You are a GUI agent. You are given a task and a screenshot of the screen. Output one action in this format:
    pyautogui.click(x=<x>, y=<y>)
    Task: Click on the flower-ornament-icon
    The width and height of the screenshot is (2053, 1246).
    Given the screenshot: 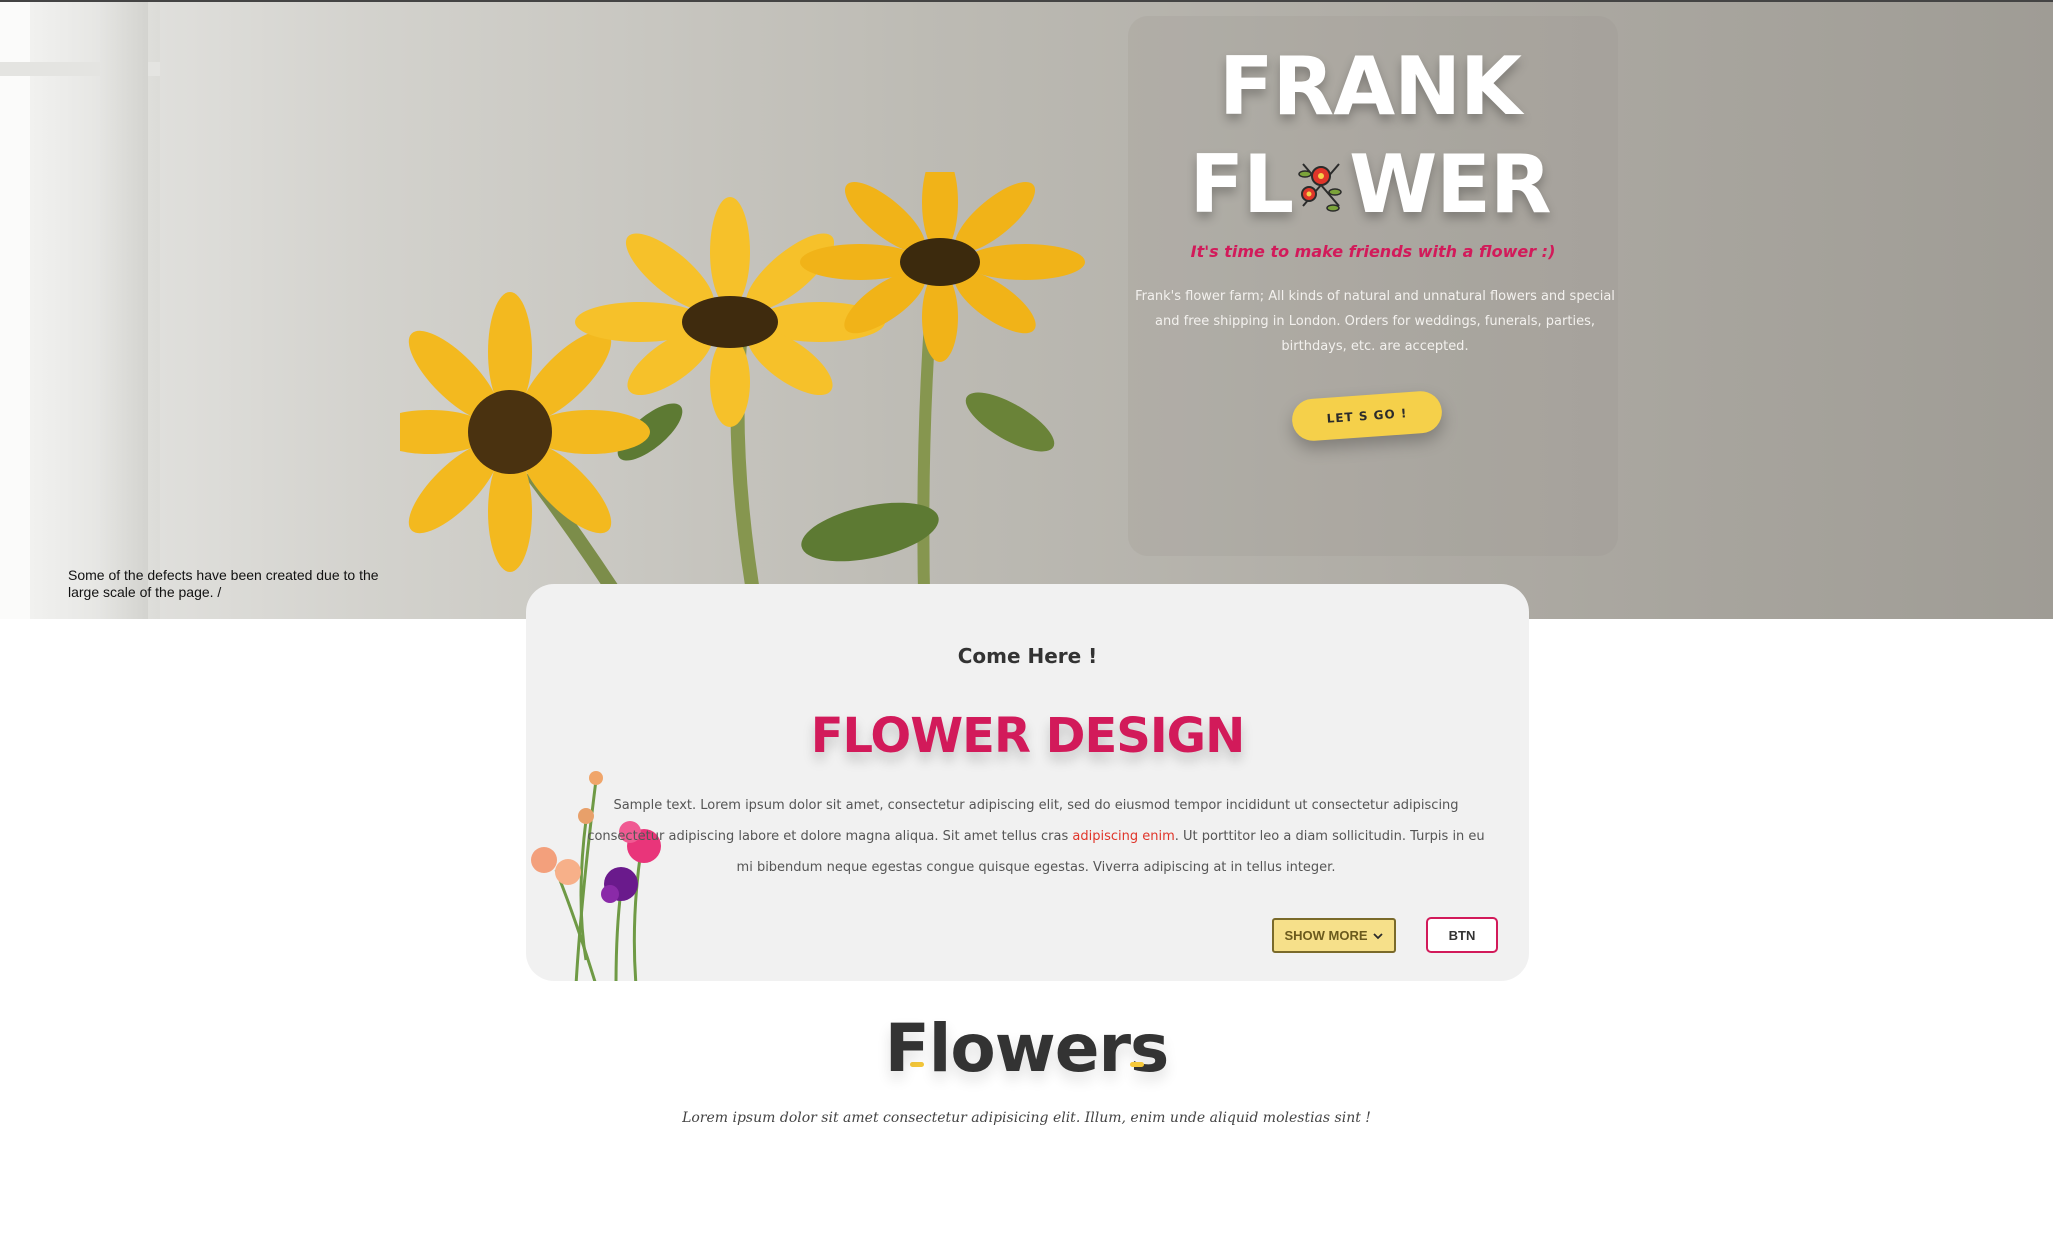 What is the action you would take?
    pyautogui.click(x=1320, y=187)
    